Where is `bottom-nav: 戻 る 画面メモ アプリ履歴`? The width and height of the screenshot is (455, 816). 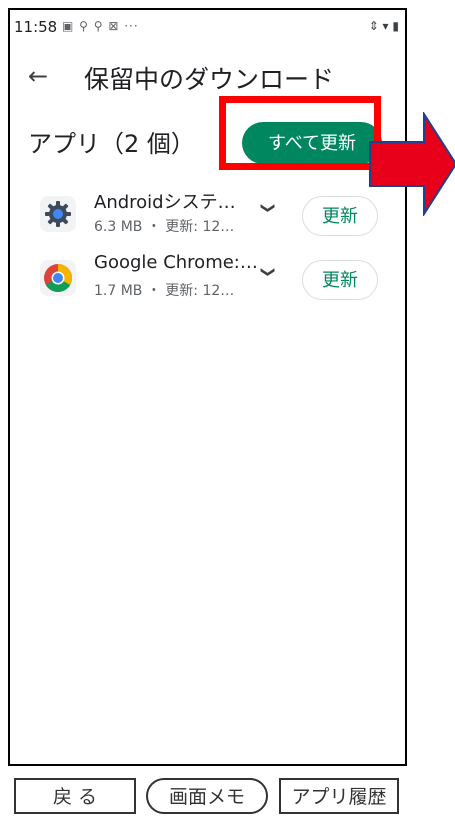 bottom-nav: 戻 る 画面メモ アプリ履歴 is located at coordinates (227, 795).